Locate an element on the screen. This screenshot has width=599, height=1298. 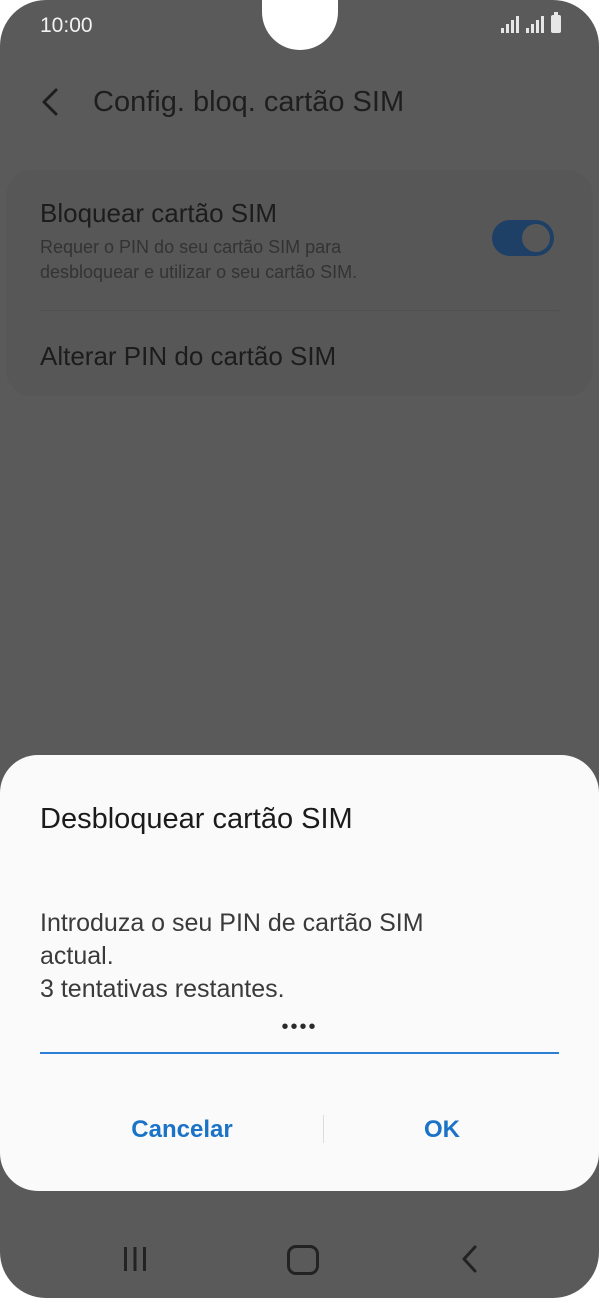
navigation-bar is located at coordinates (299, 1259).